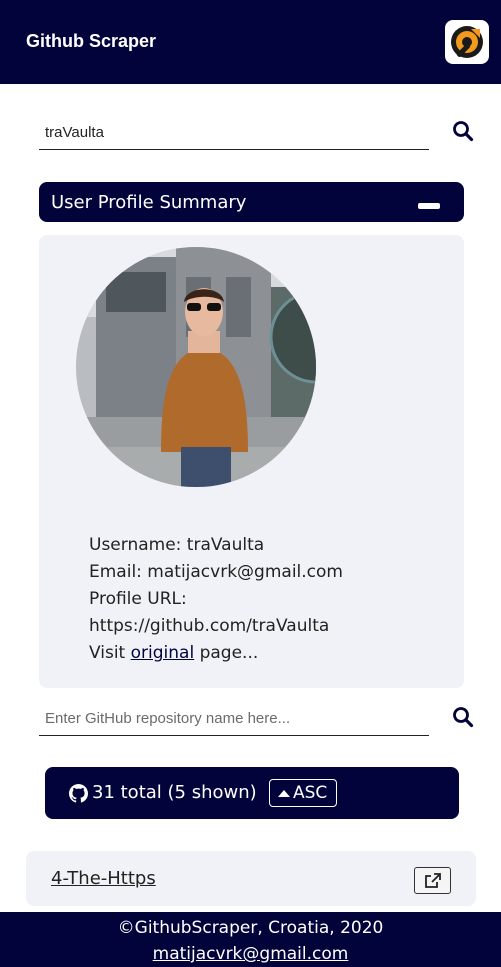  What do you see at coordinates (310, 793) in the screenshot?
I see `sort-order-label: ASC` at bounding box center [310, 793].